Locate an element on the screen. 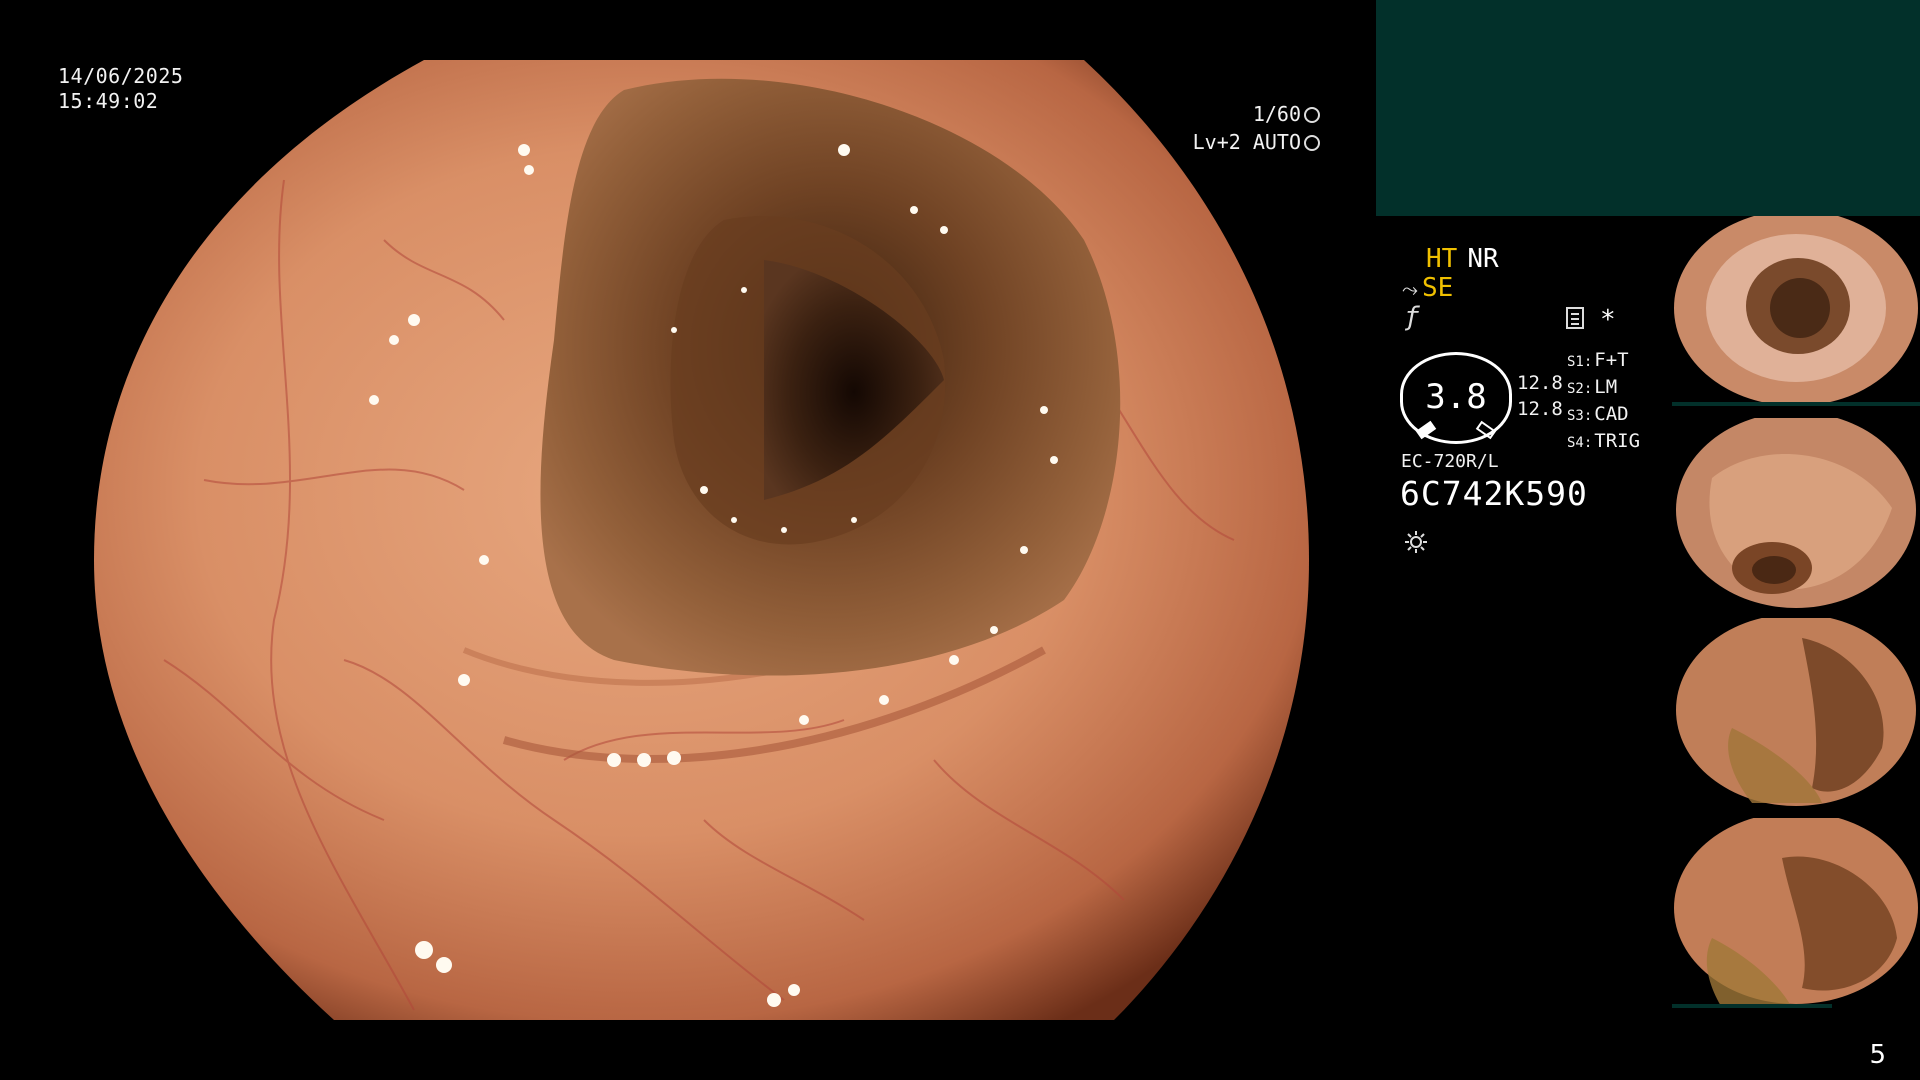  switch-row: S4: TRIG is located at coordinates (1603, 442).